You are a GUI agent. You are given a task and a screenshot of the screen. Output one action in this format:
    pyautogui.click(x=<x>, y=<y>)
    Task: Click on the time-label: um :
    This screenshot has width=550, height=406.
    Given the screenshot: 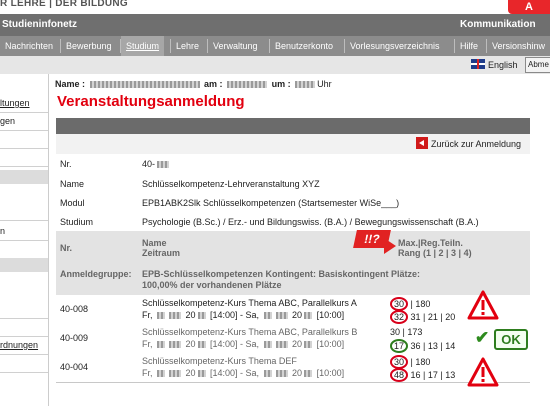 What is the action you would take?
    pyautogui.click(x=281, y=84)
    